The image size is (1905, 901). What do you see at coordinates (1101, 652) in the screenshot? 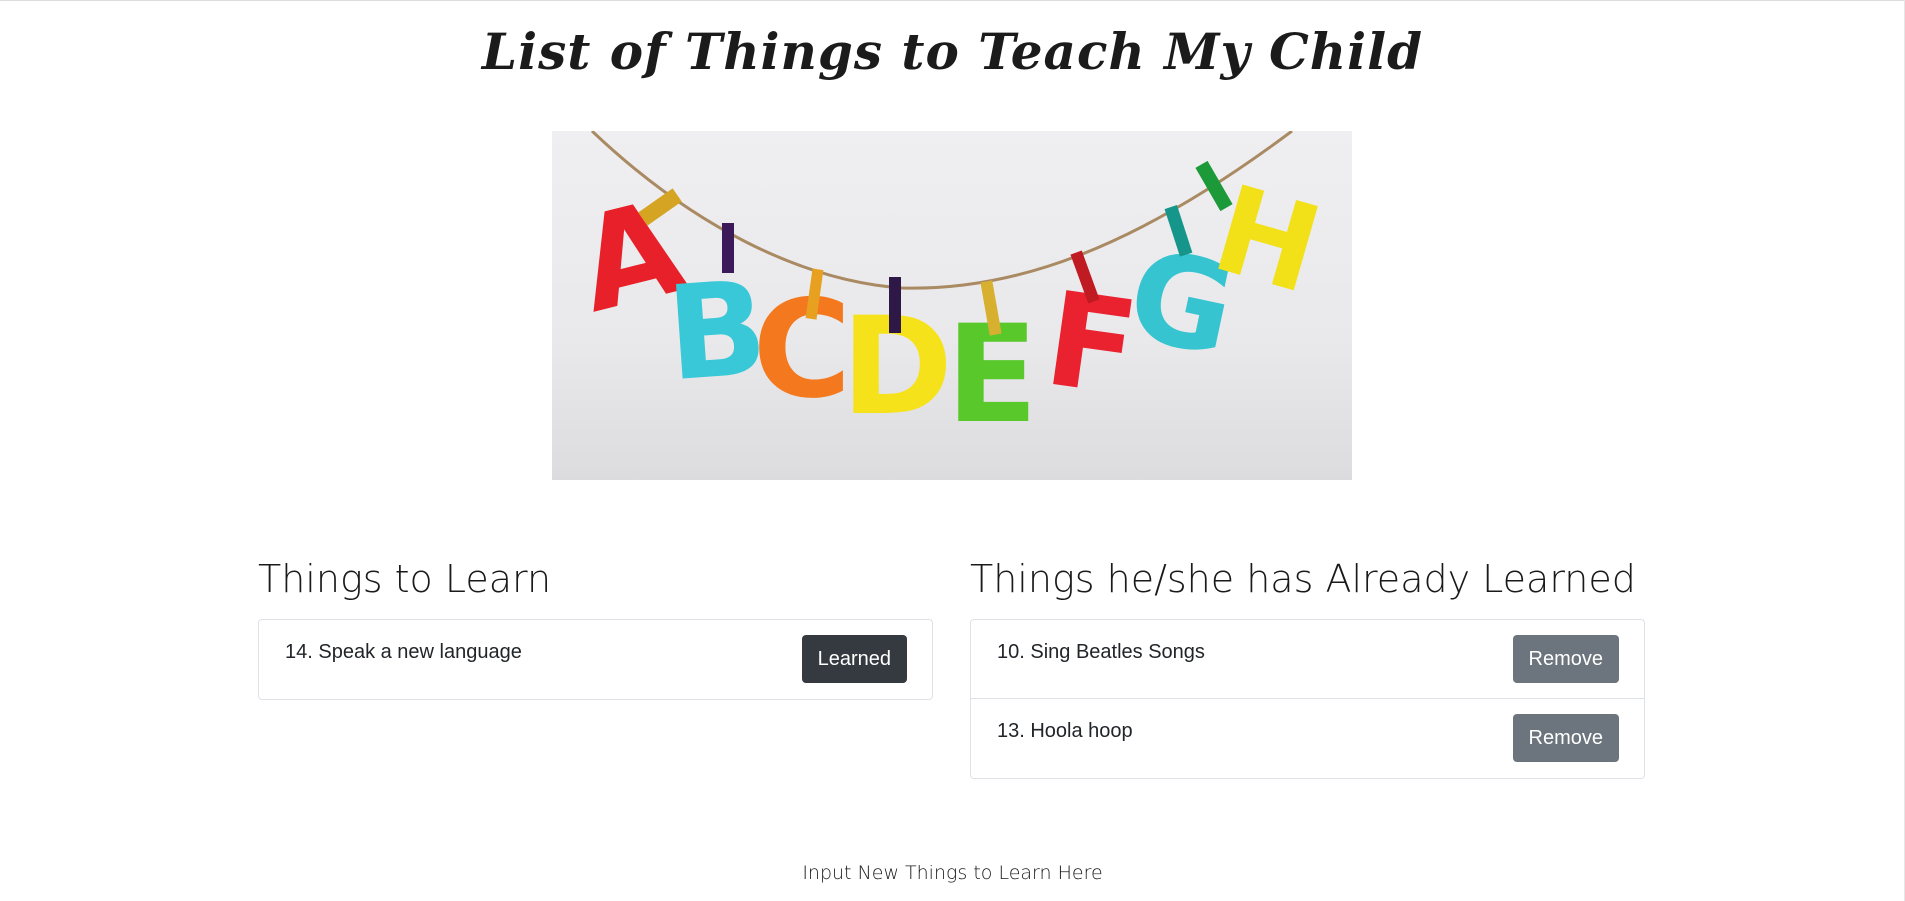
I see `list-item-text: 10. Sing Beatles Songs` at bounding box center [1101, 652].